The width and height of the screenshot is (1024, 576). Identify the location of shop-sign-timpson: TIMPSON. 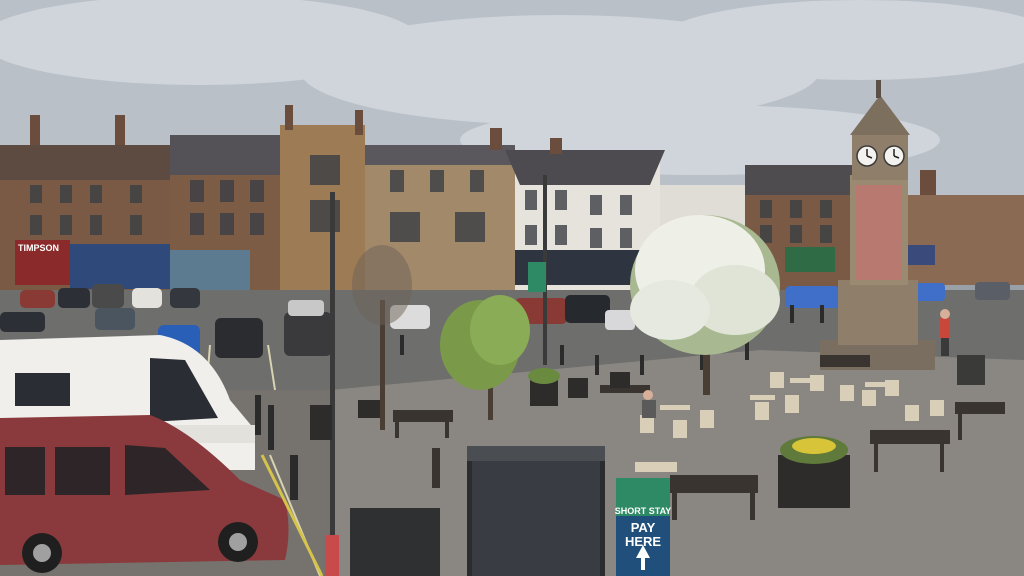
(38, 248).